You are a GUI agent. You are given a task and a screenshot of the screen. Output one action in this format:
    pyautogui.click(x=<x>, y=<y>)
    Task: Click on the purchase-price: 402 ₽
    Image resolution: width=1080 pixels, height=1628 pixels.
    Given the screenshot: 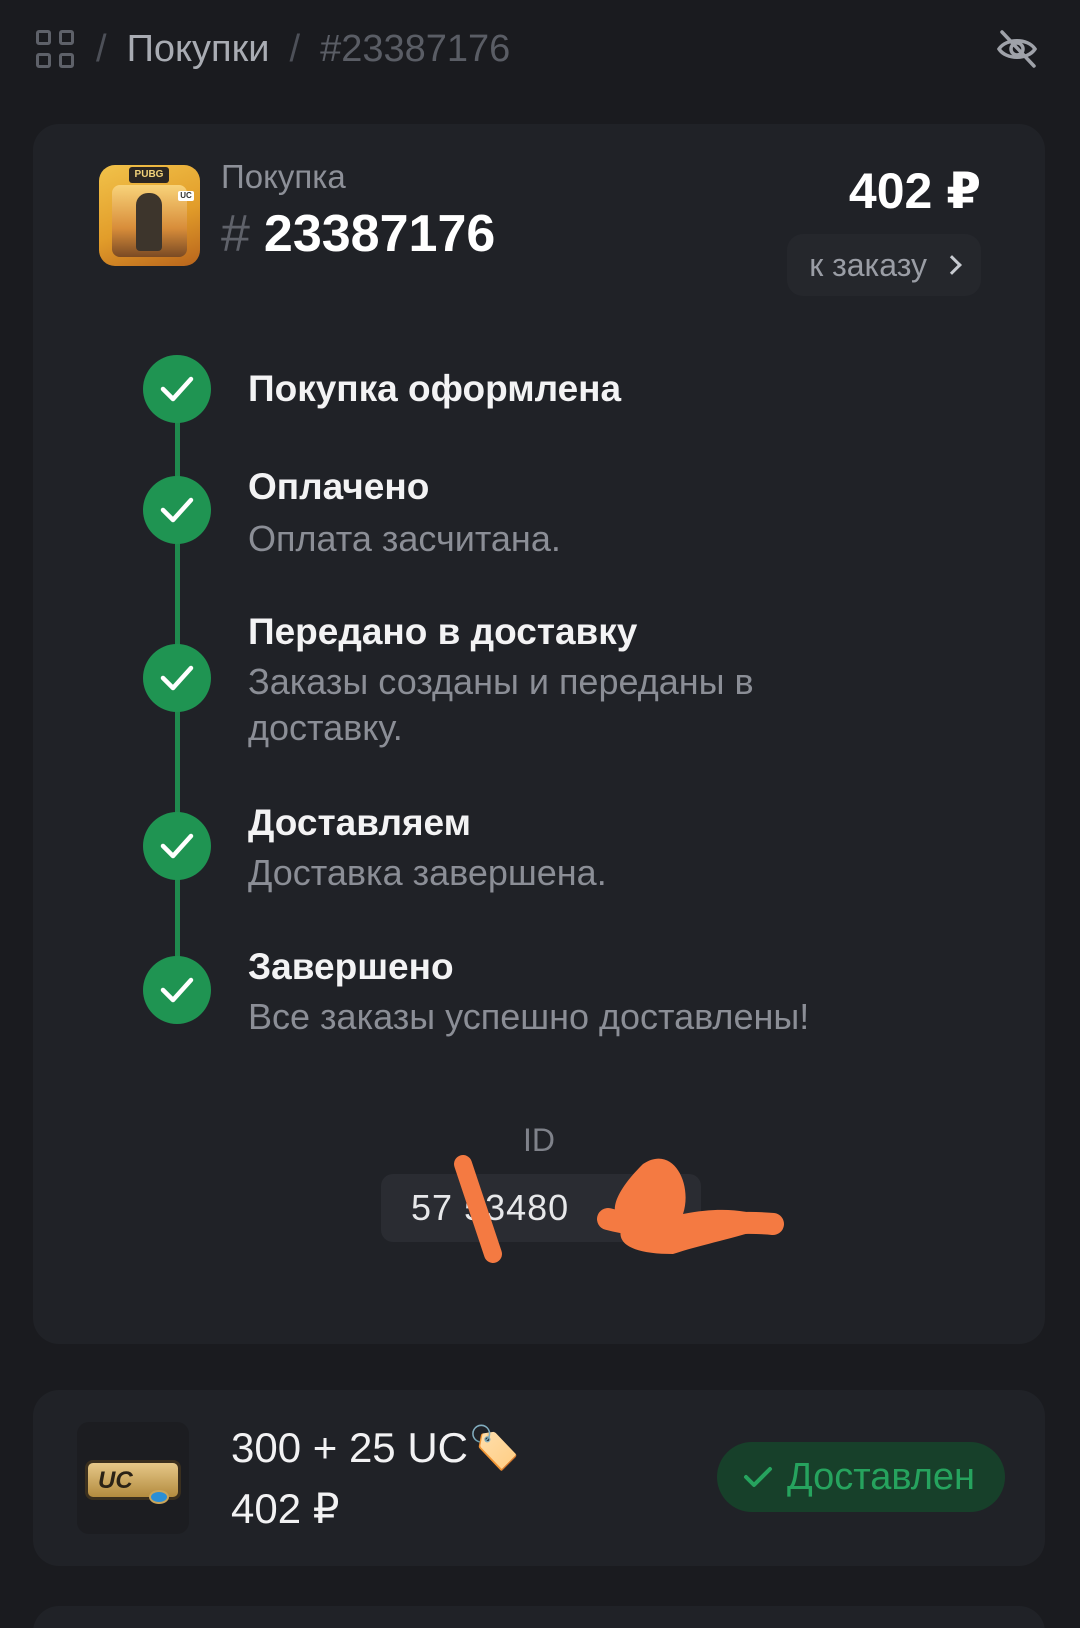 What is the action you would take?
    pyautogui.click(x=914, y=191)
    